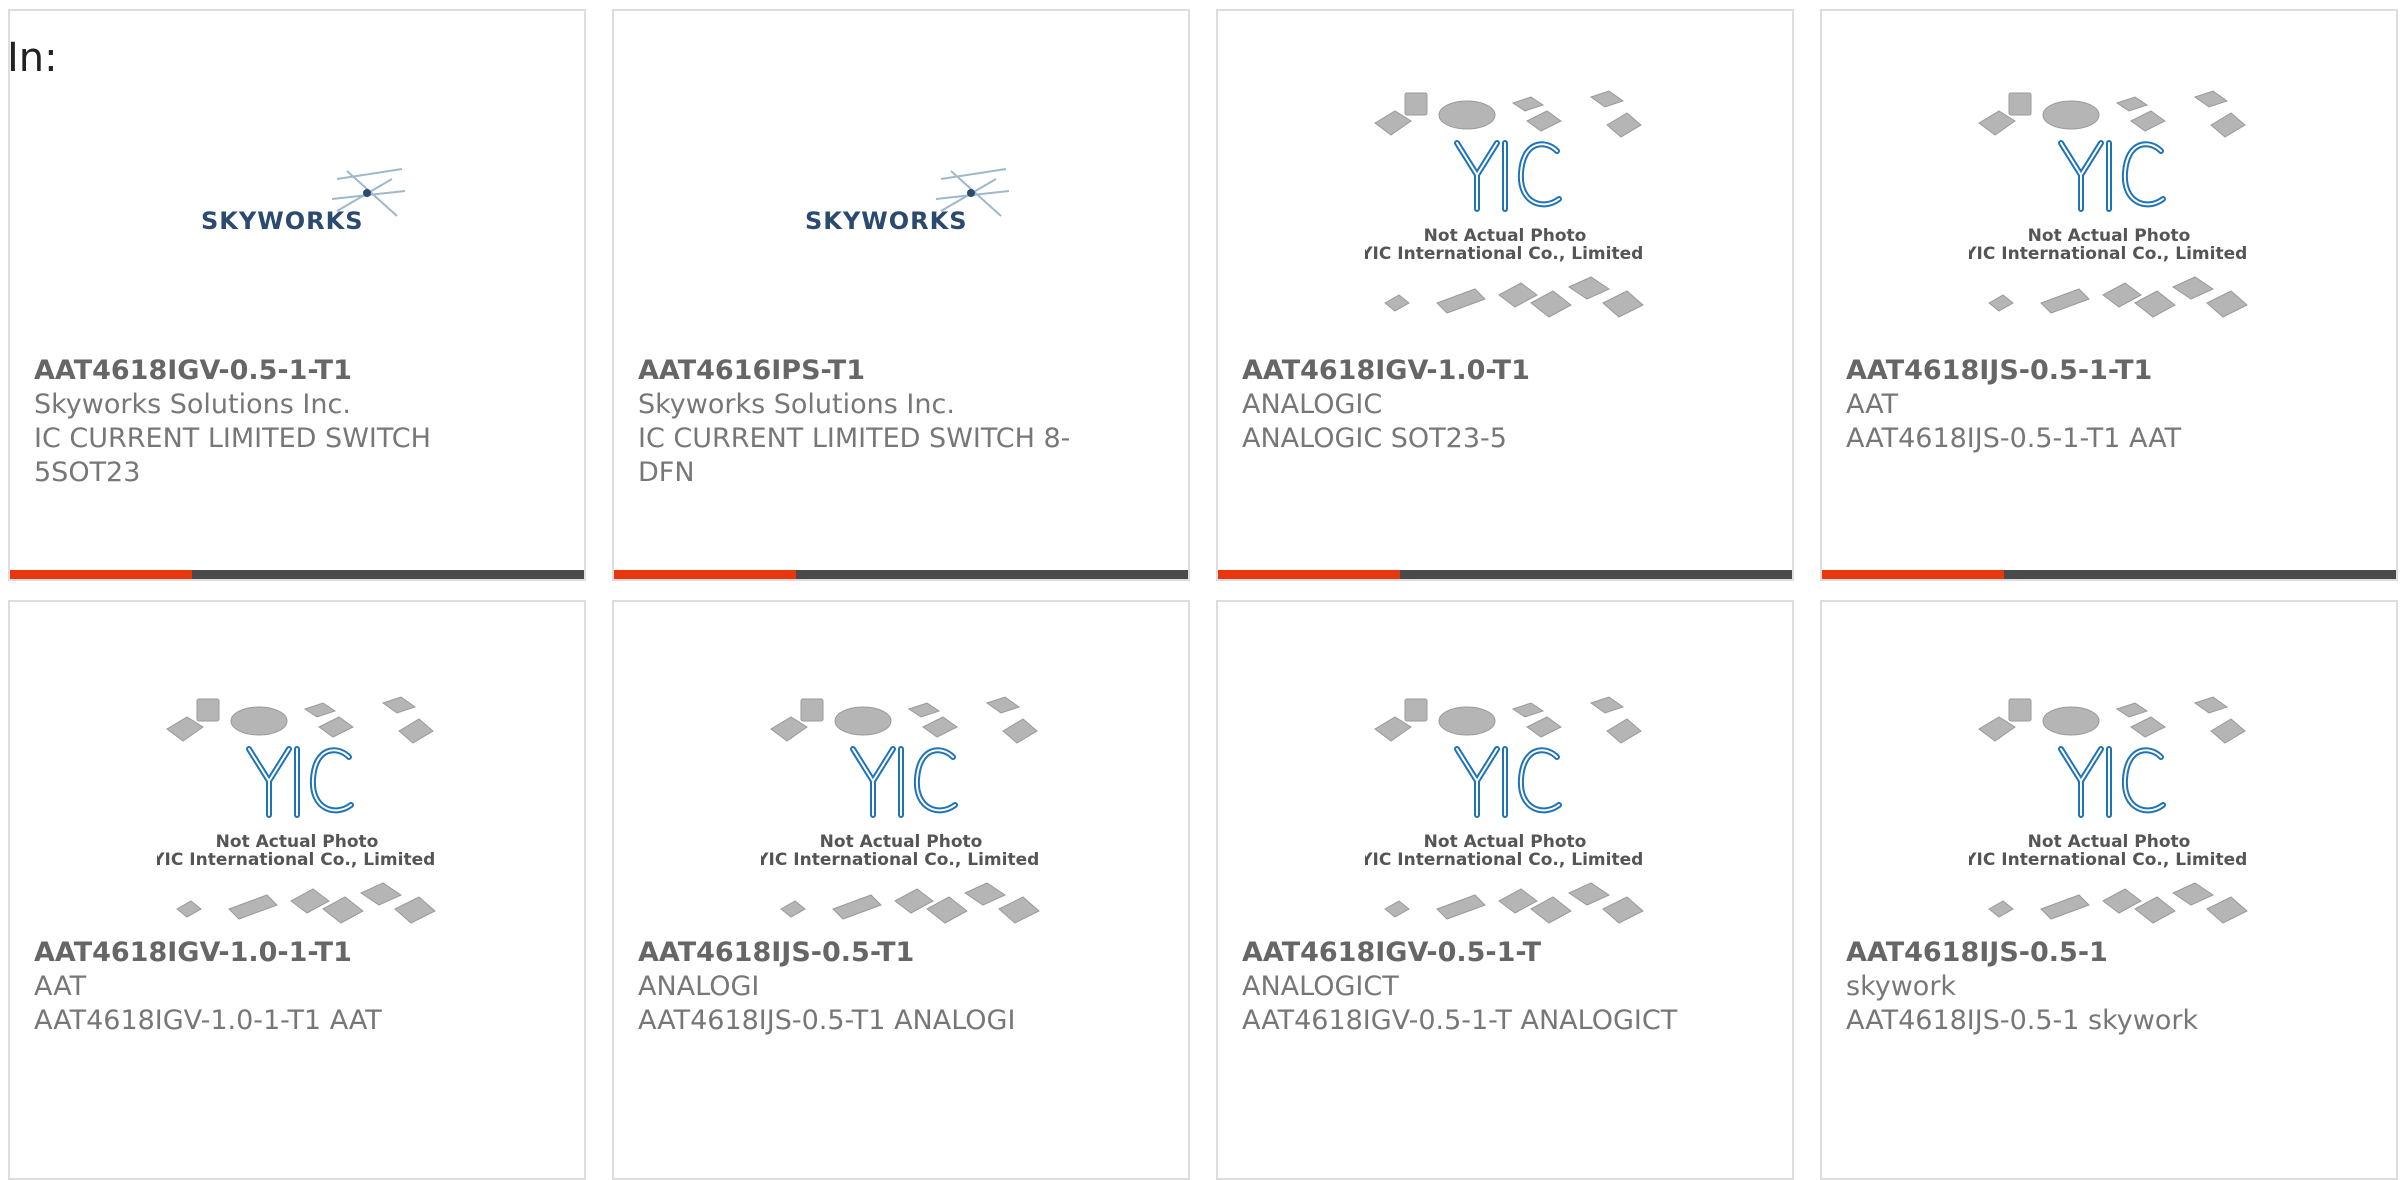 The width and height of the screenshot is (2400, 1180). Describe the element at coordinates (1462, 371) in the screenshot. I see `part-number-link: AAT4618IGV-1.0-T1` at that location.